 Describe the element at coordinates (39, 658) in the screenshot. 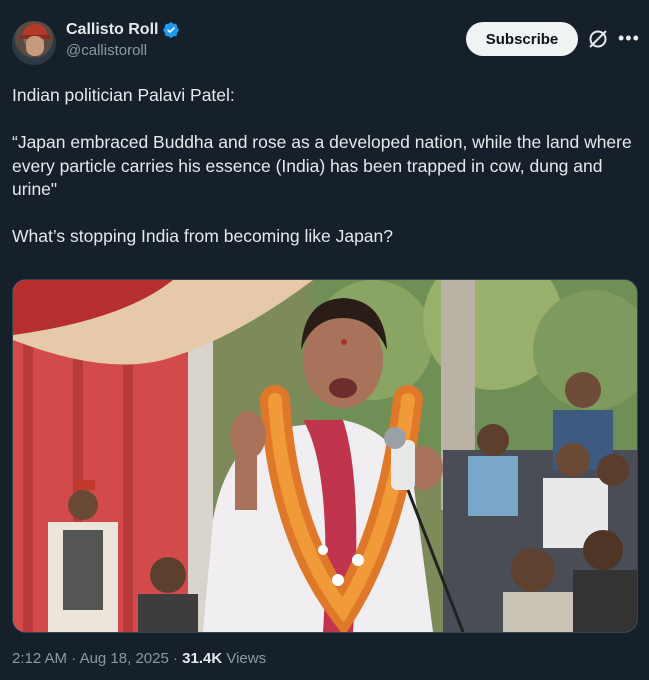

I see `tweet-time: 2:12 AM` at that location.